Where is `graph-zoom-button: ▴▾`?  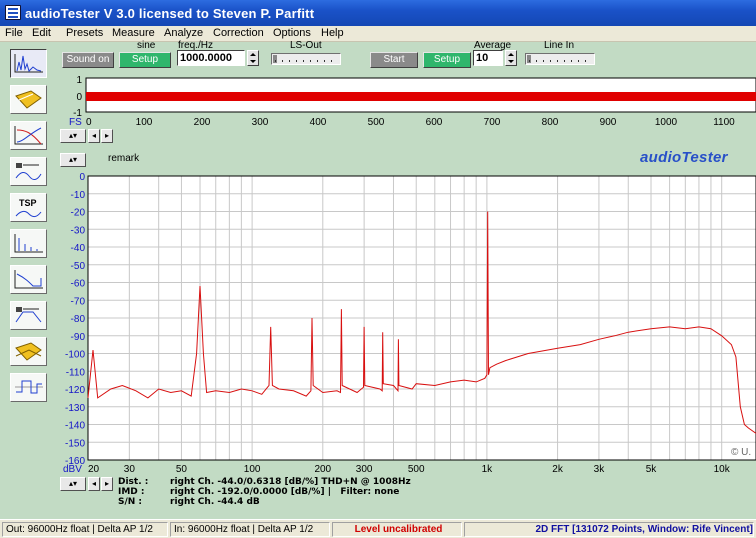 graph-zoom-button: ▴▾ is located at coordinates (73, 484).